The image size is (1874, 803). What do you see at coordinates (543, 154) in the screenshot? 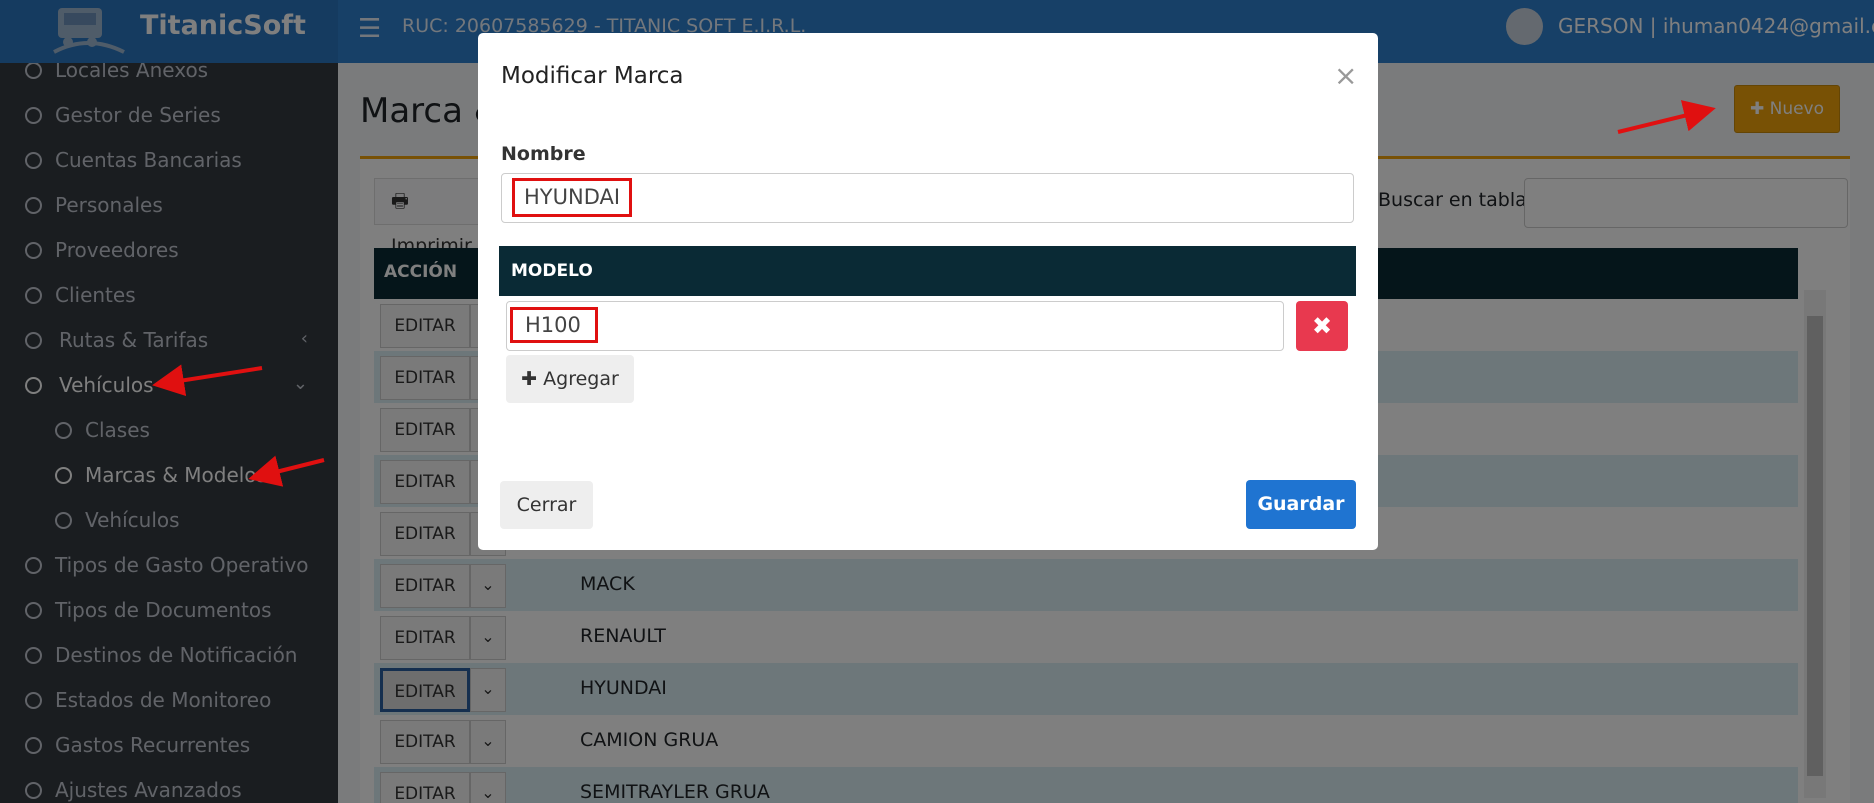
I see `nombre-label: Nombre` at bounding box center [543, 154].